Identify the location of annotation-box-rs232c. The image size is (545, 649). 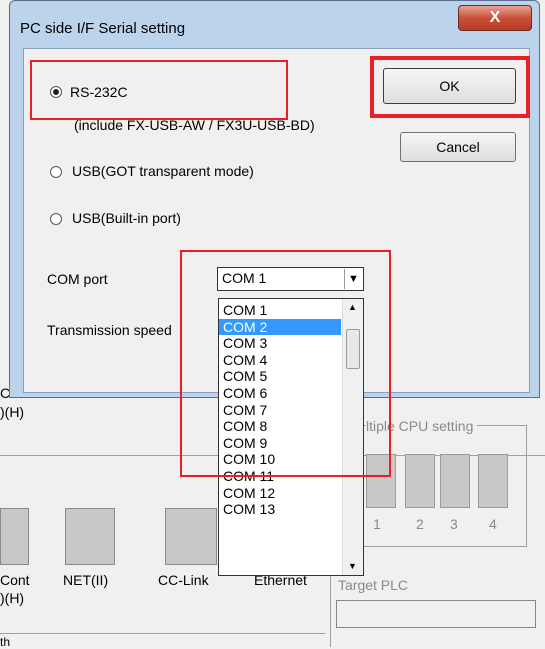
(159, 90).